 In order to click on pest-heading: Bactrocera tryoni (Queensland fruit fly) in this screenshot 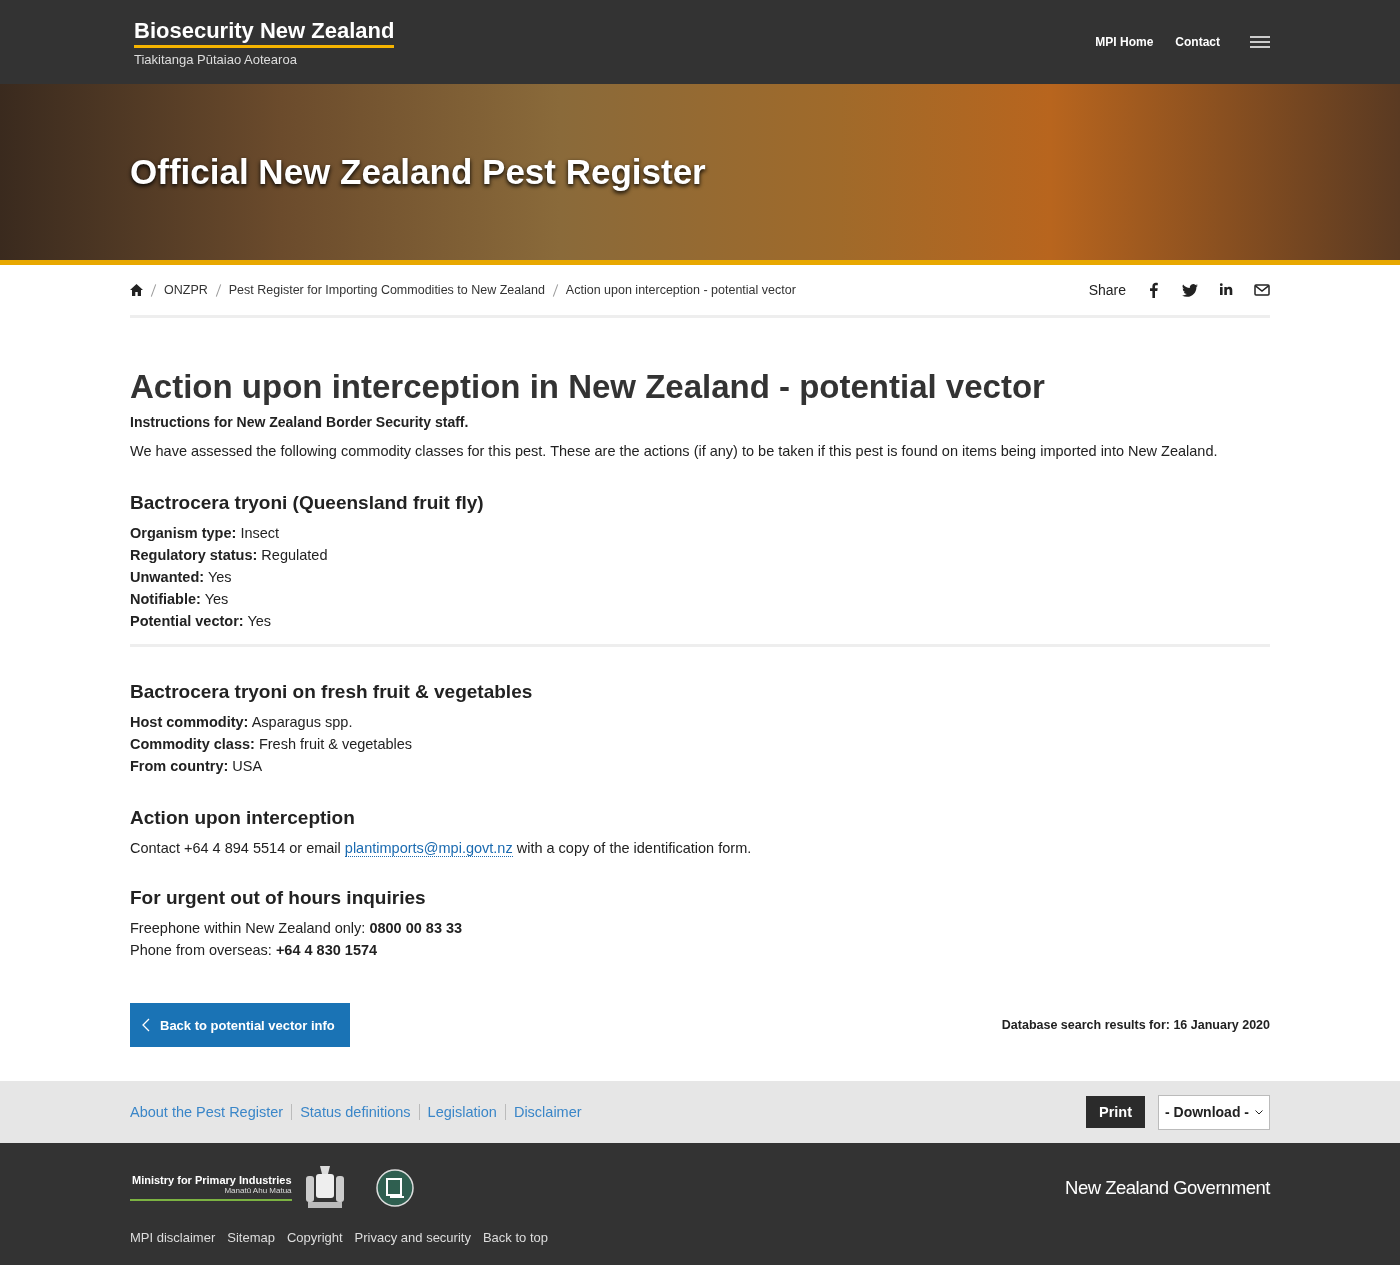, I will do `click(307, 503)`.